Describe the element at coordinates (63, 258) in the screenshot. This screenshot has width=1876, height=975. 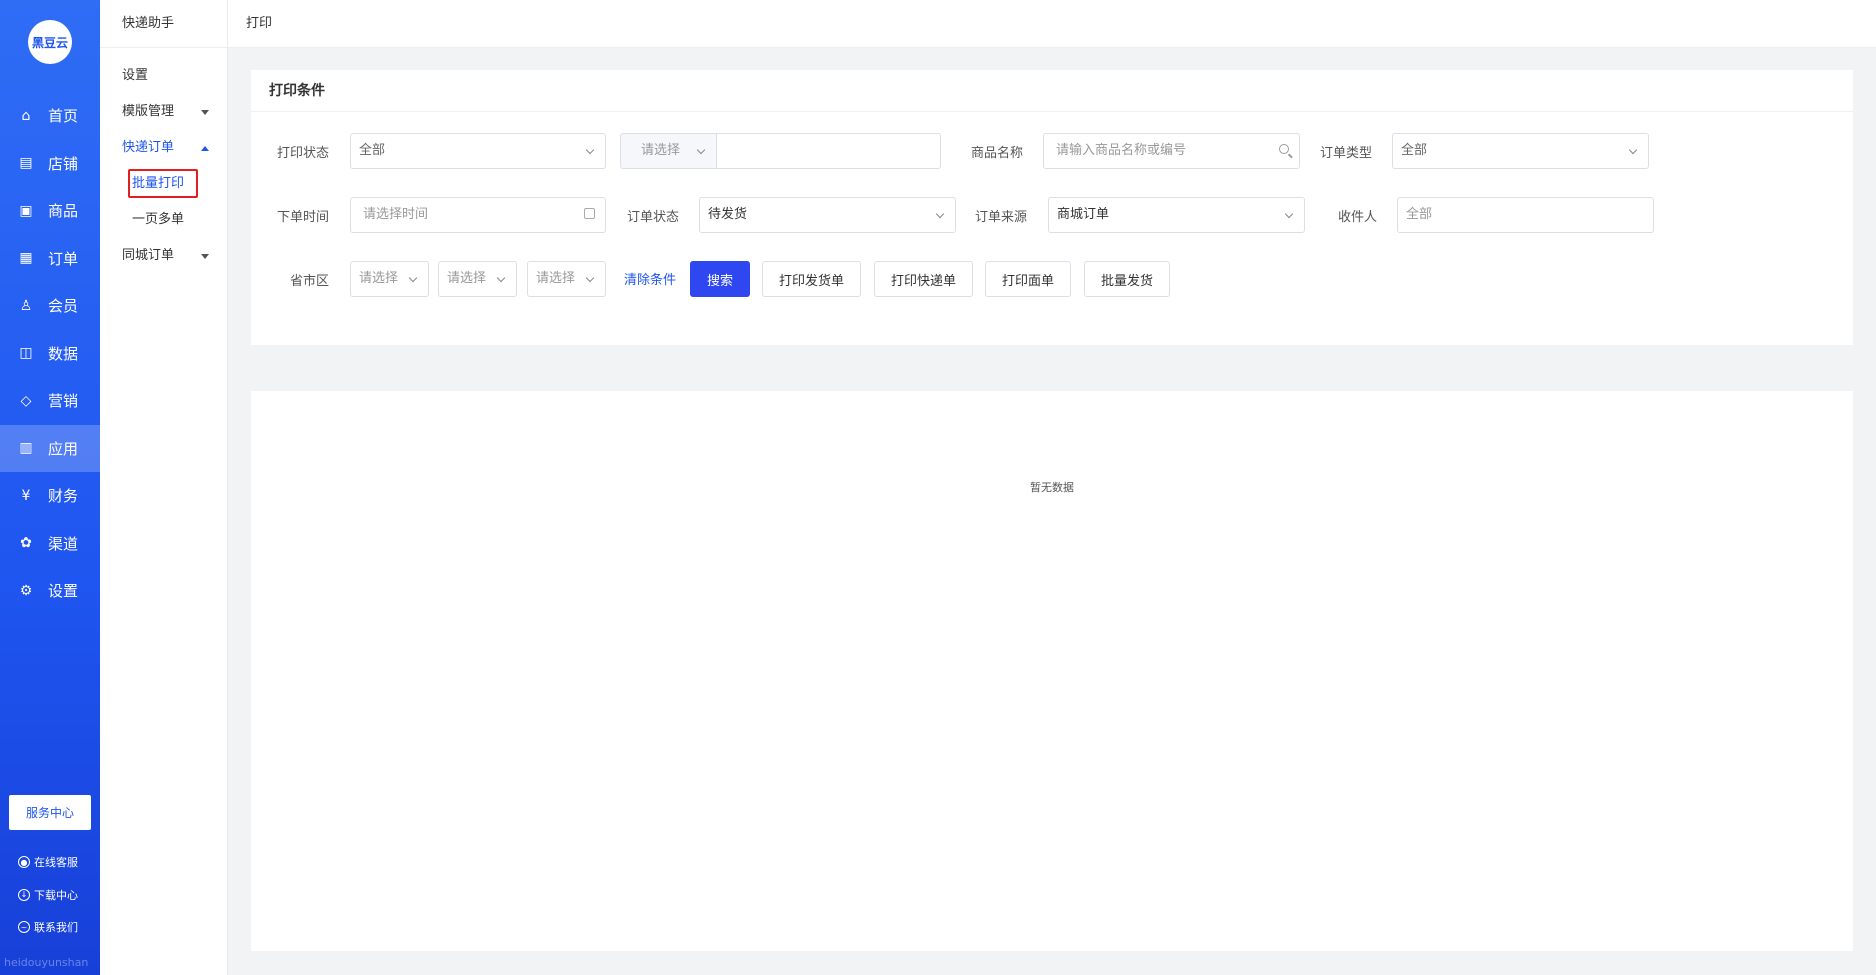
I see `nav-label: 订单` at that location.